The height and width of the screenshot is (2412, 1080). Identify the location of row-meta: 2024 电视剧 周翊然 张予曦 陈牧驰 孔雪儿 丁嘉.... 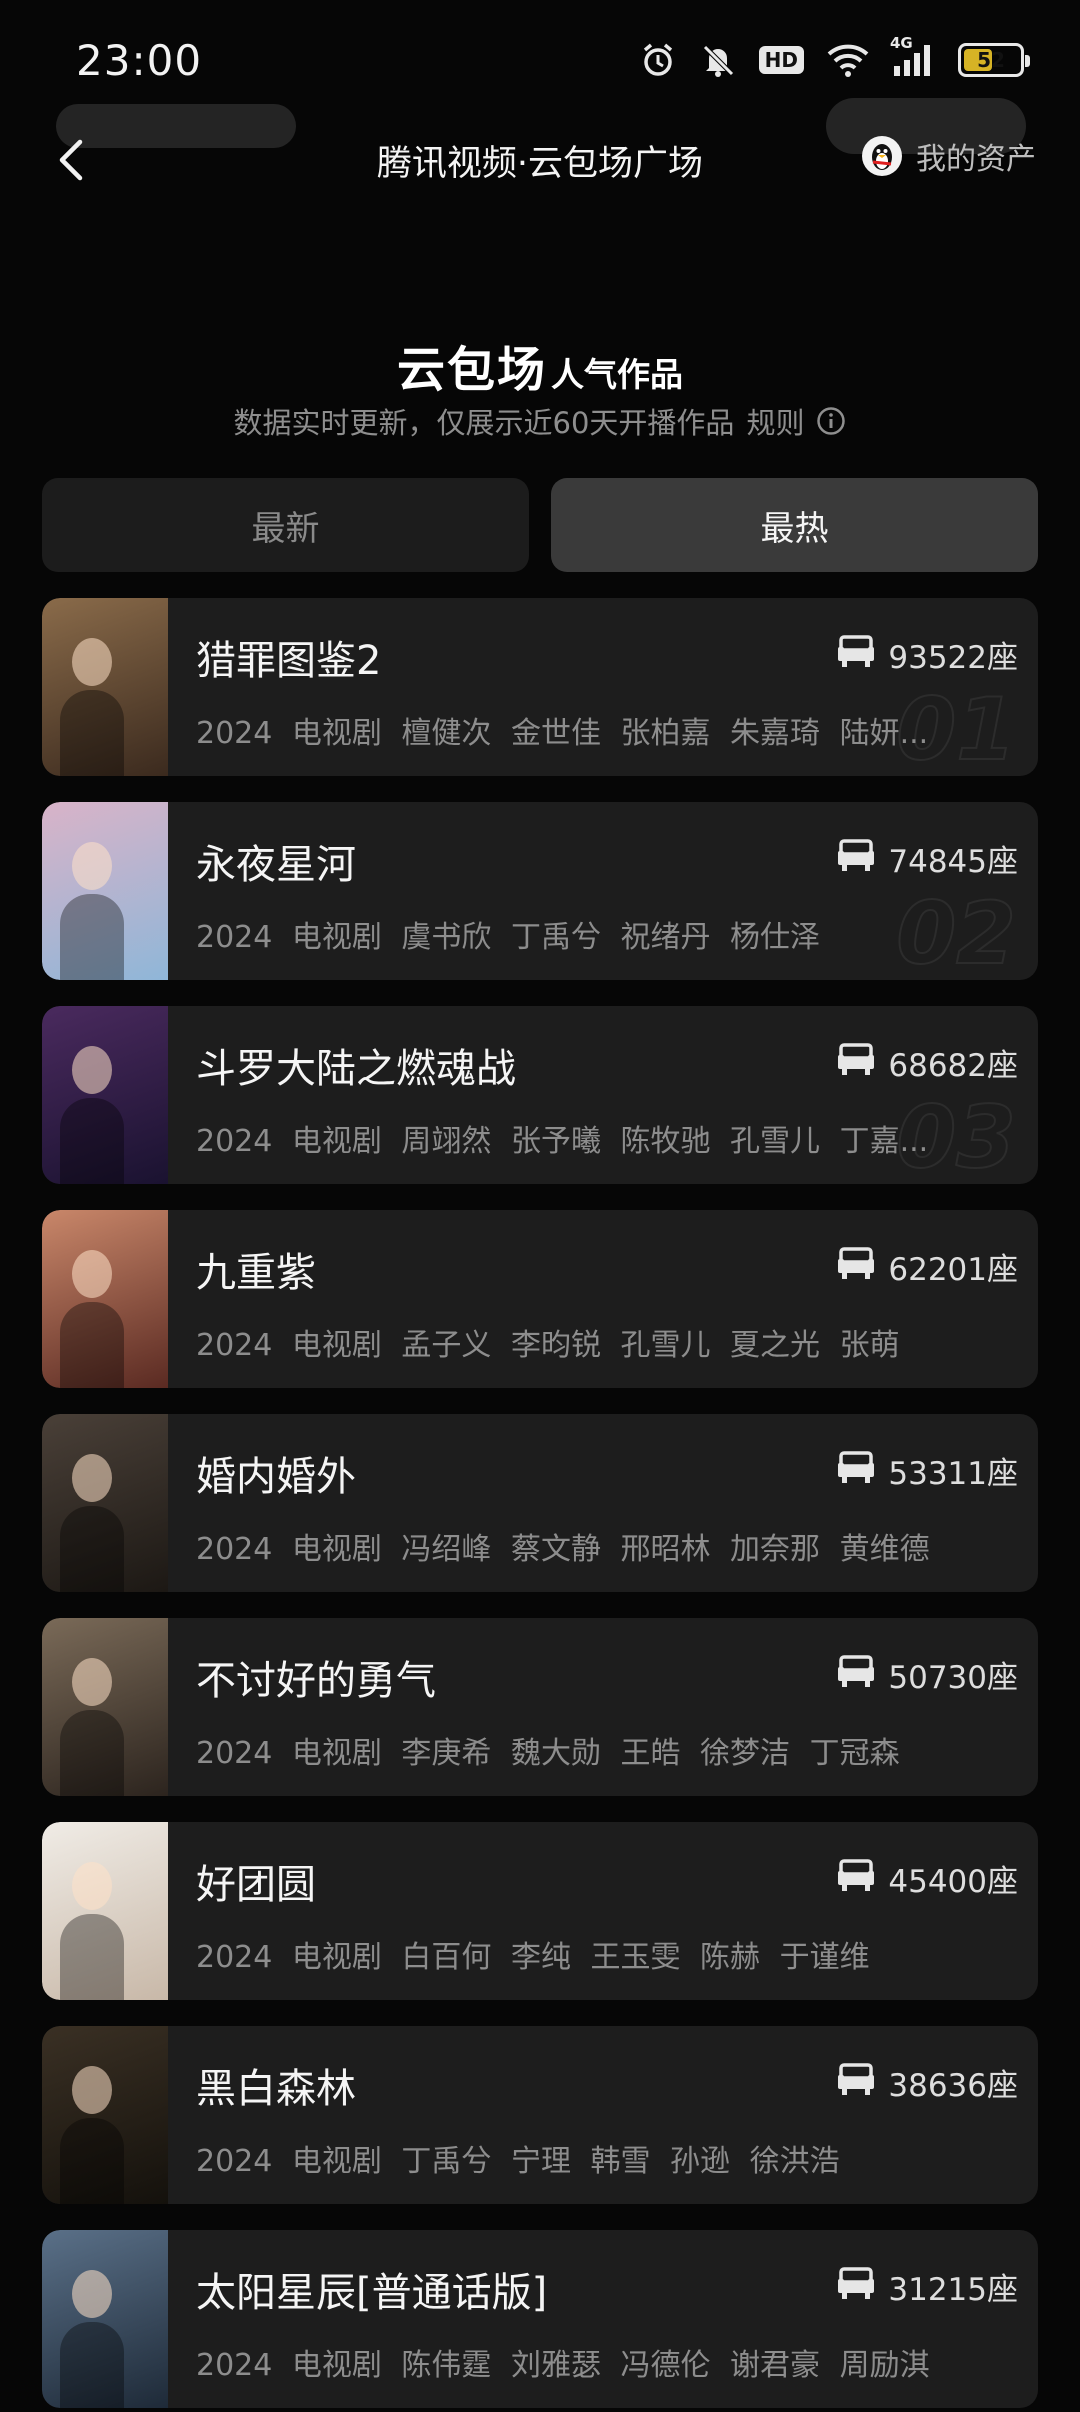
(562, 1141).